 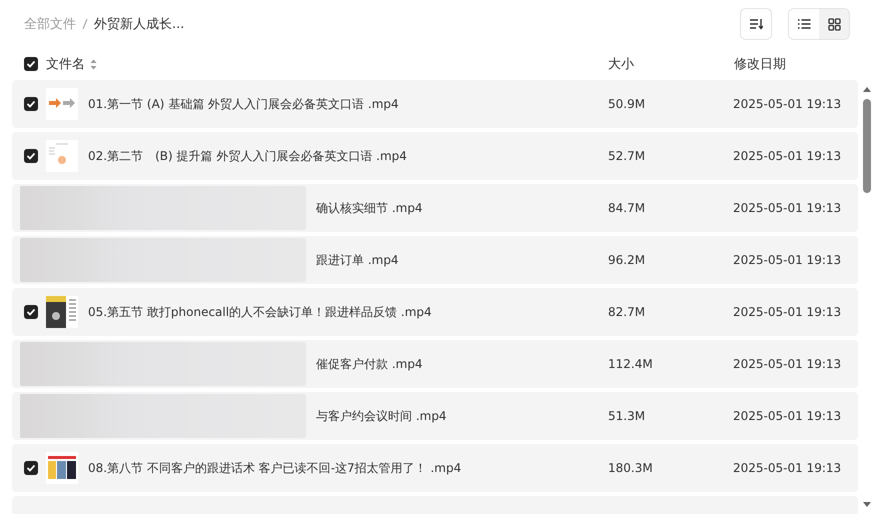 What do you see at coordinates (627, 156) in the screenshot?
I see `file-size: 52.7M` at bounding box center [627, 156].